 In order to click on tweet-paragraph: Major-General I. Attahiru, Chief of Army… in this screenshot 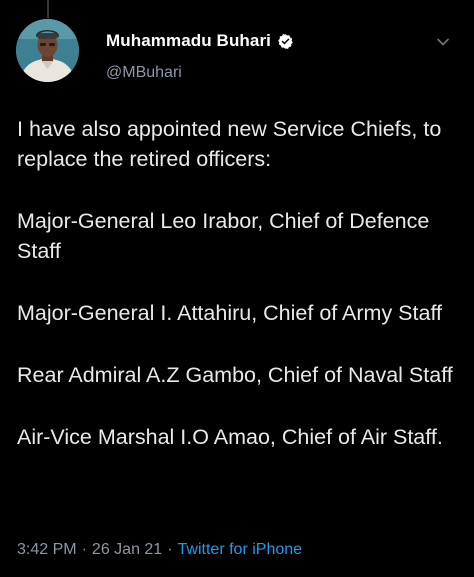, I will do `click(230, 313)`.